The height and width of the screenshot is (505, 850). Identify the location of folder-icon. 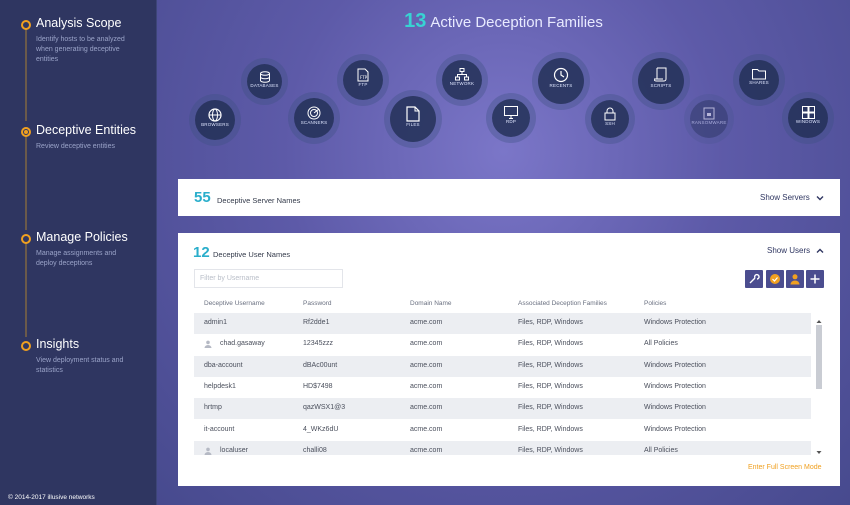
(759, 74).